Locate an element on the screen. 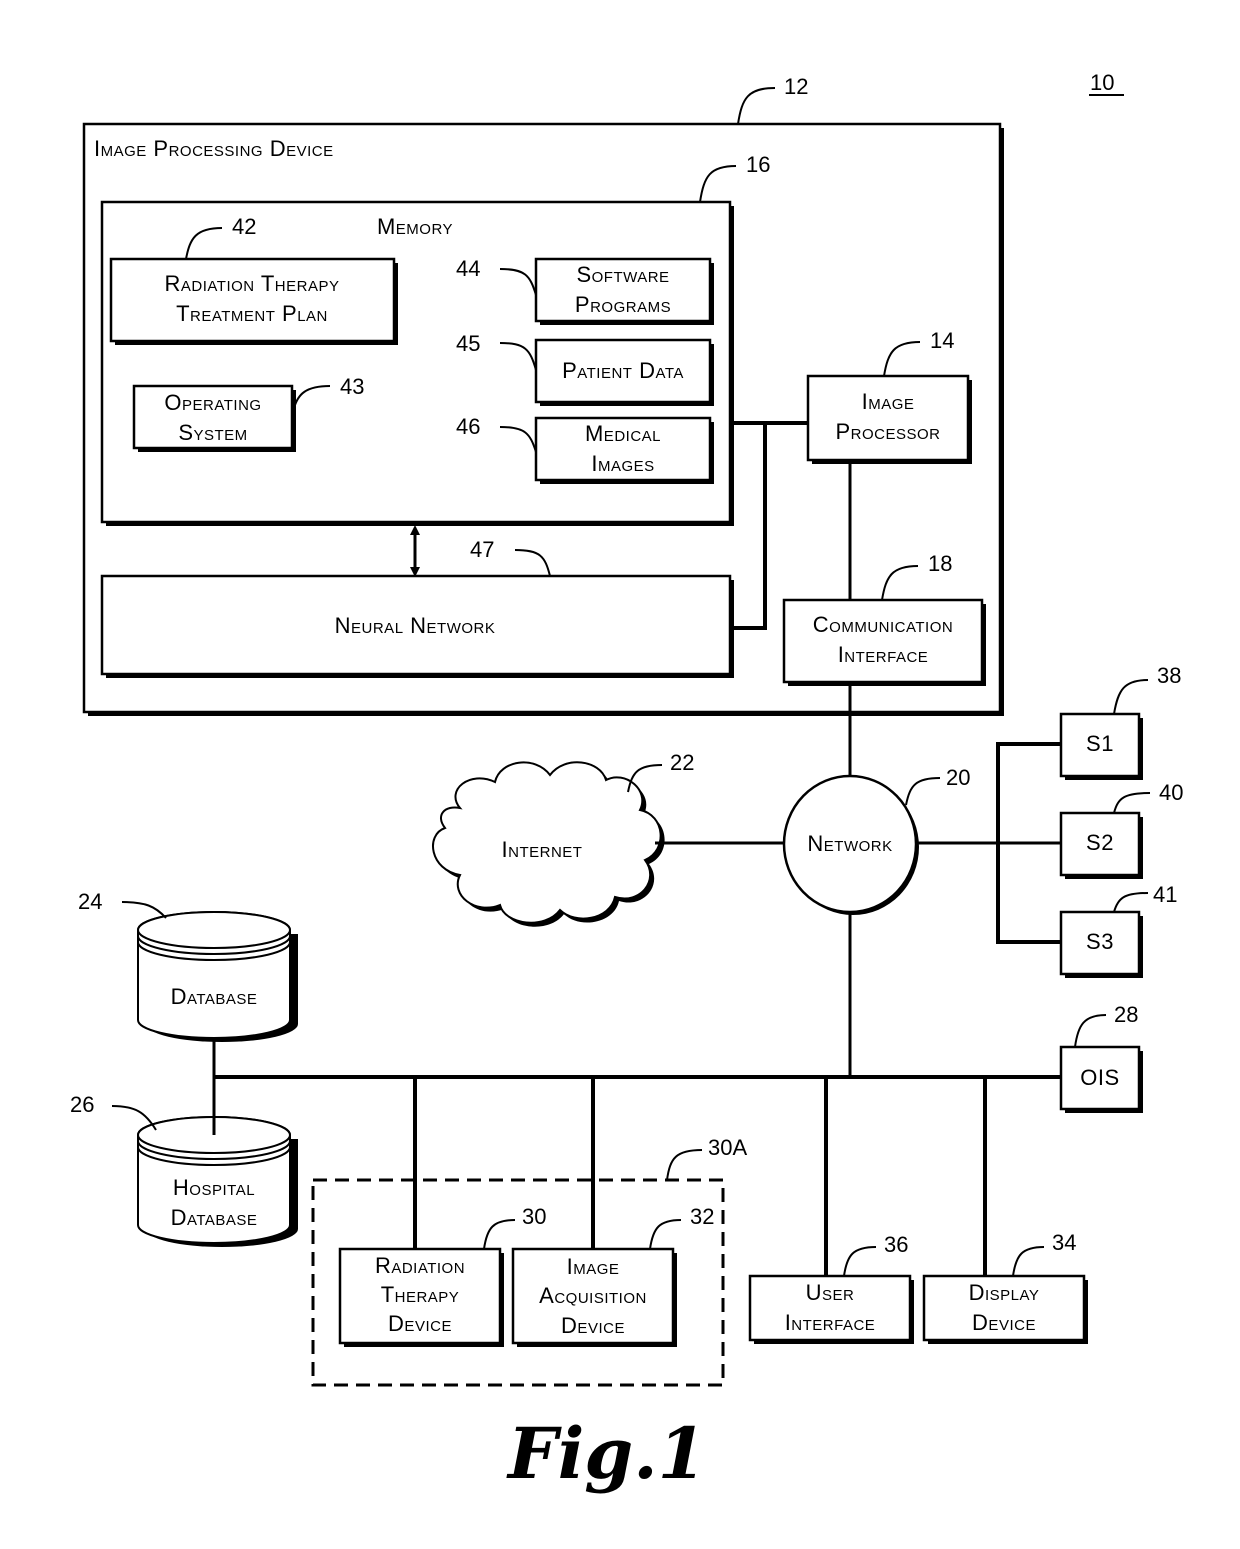 The height and width of the screenshot is (1549, 1240). display-device-line2: Device is located at coordinates (1004, 1322).